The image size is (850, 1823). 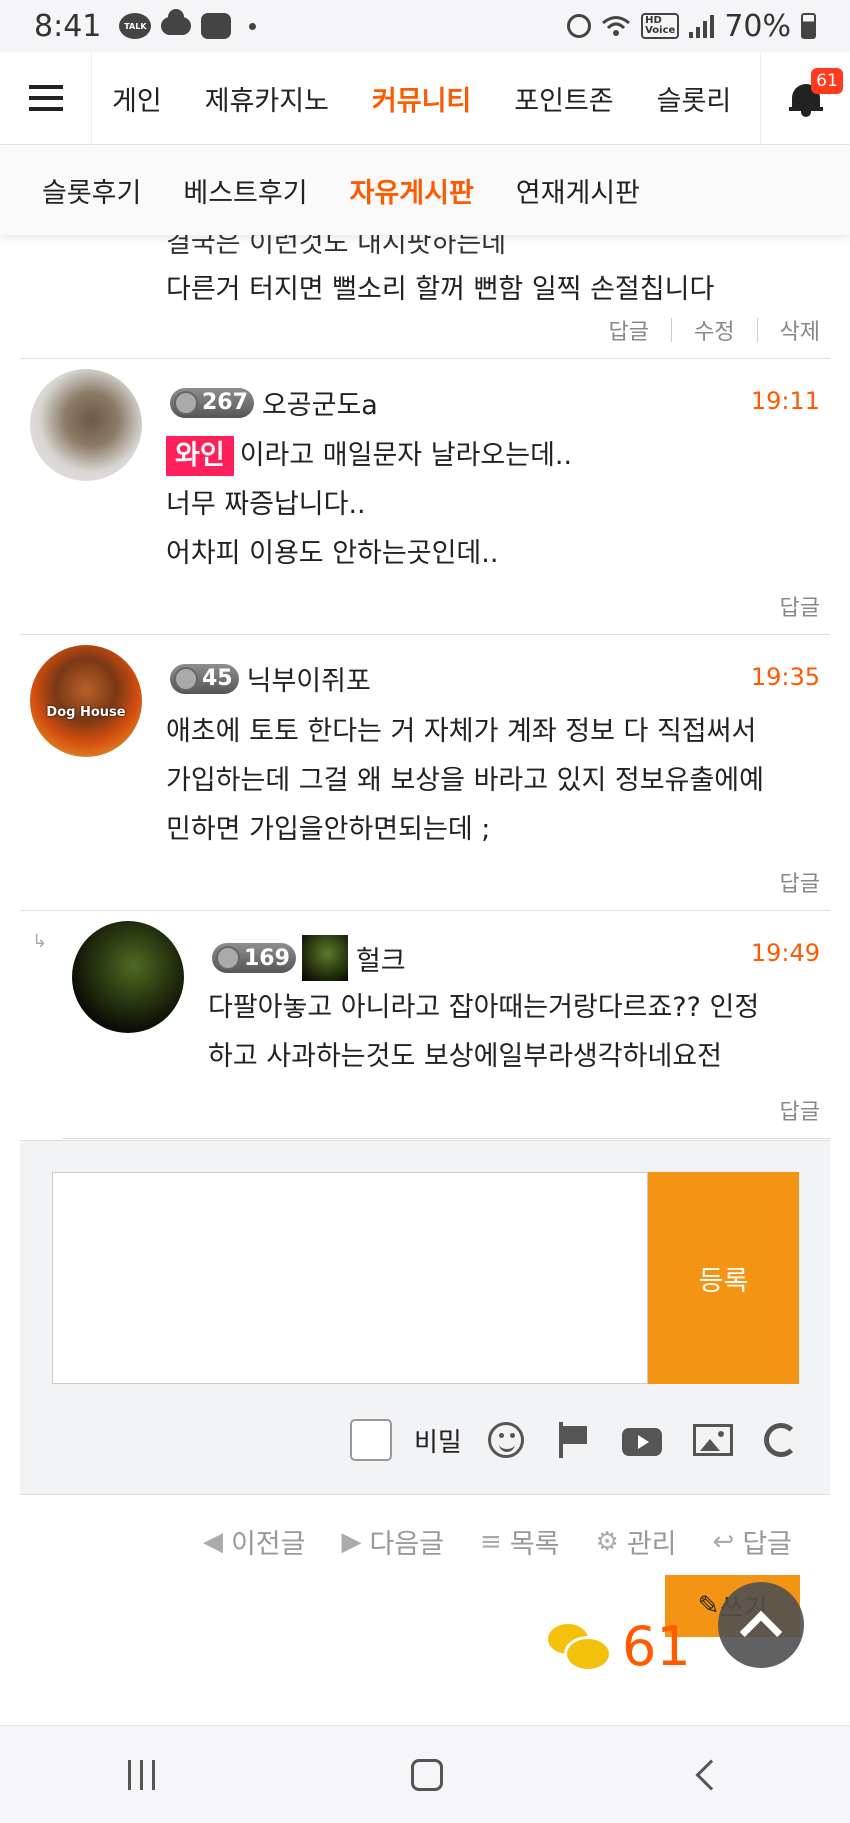 What do you see at coordinates (351, 1541) in the screenshot?
I see `chevron-right-icon: ▶` at bounding box center [351, 1541].